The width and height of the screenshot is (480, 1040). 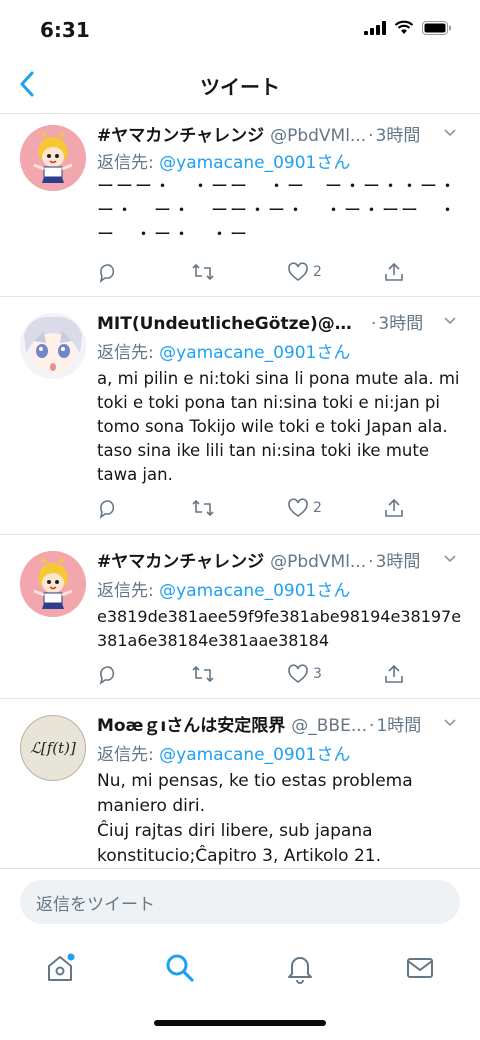 I want to click on avatar-text: ℒ[f(t)], so click(x=53, y=748).